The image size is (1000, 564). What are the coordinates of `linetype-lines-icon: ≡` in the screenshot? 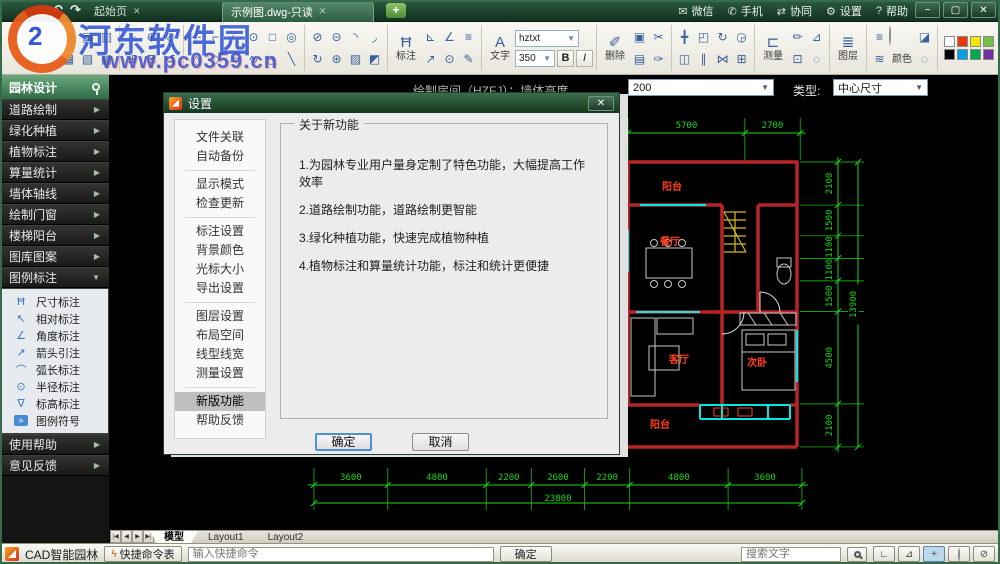 It's located at (879, 37).